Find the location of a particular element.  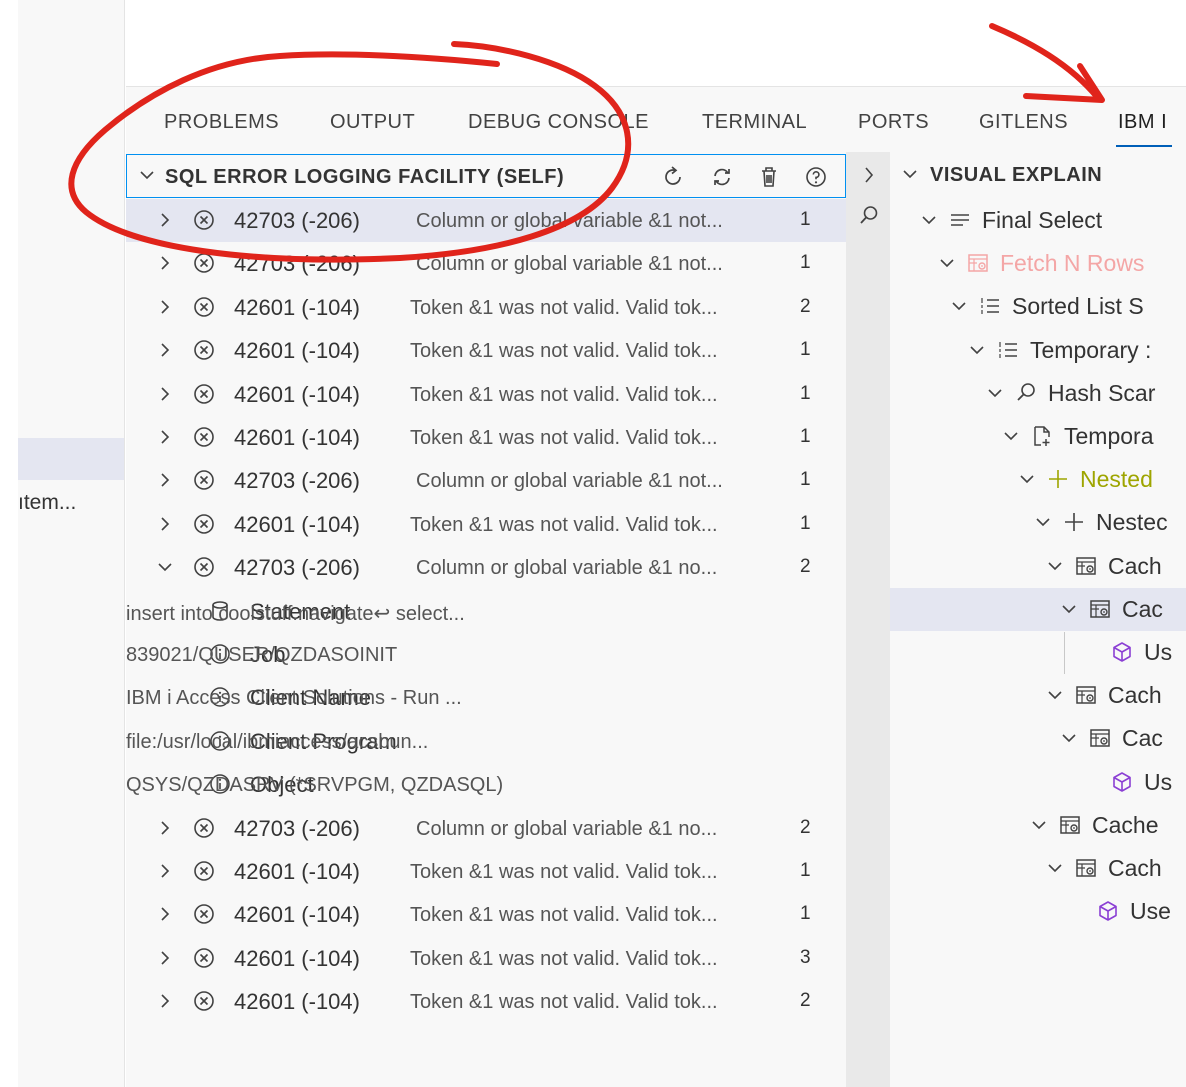

ve-node: Sorted List S is located at coordinates (1038, 306).